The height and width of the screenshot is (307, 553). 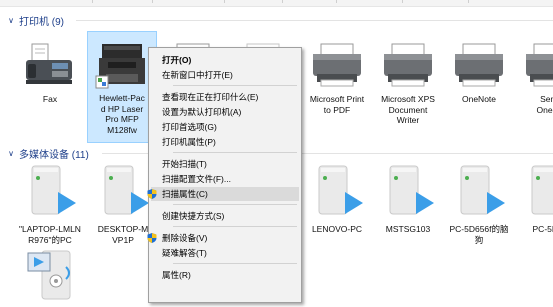 What do you see at coordinates (337, 99) in the screenshot?
I see `device-label: Microsoft Print` at bounding box center [337, 99].